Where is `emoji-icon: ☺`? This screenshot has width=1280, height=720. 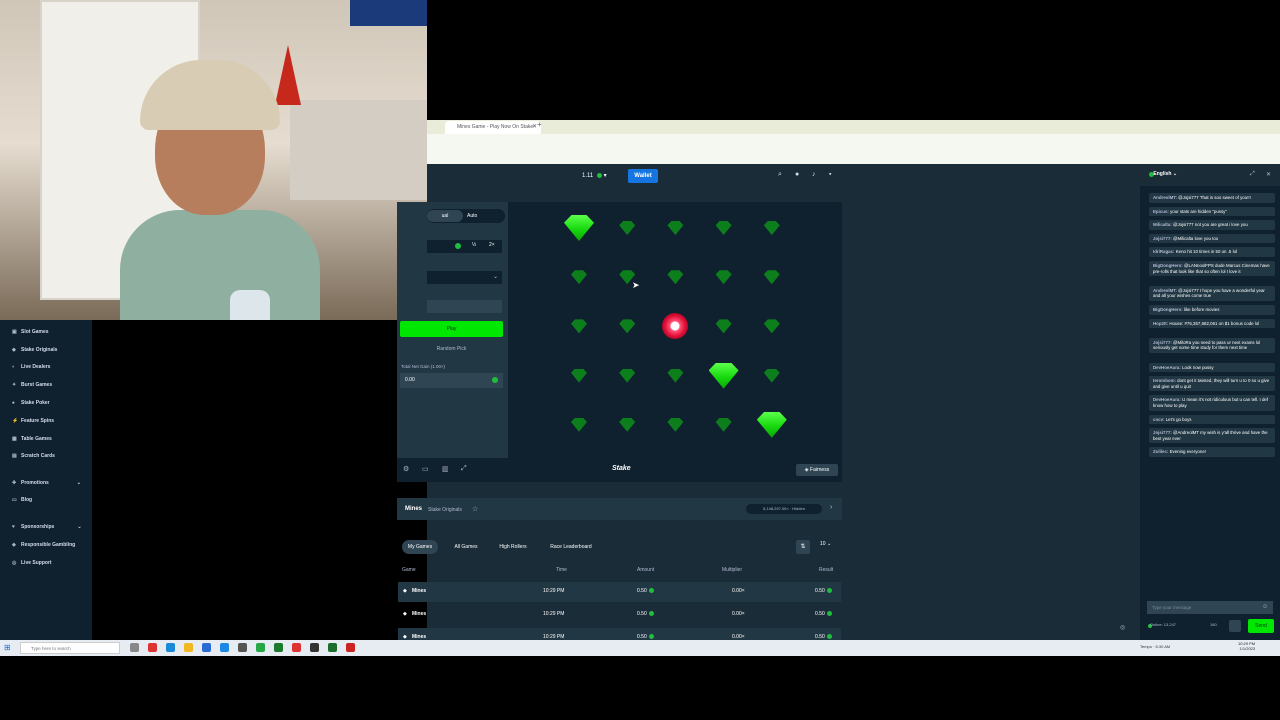
emoji-icon: ☺ is located at coordinates (1265, 607).